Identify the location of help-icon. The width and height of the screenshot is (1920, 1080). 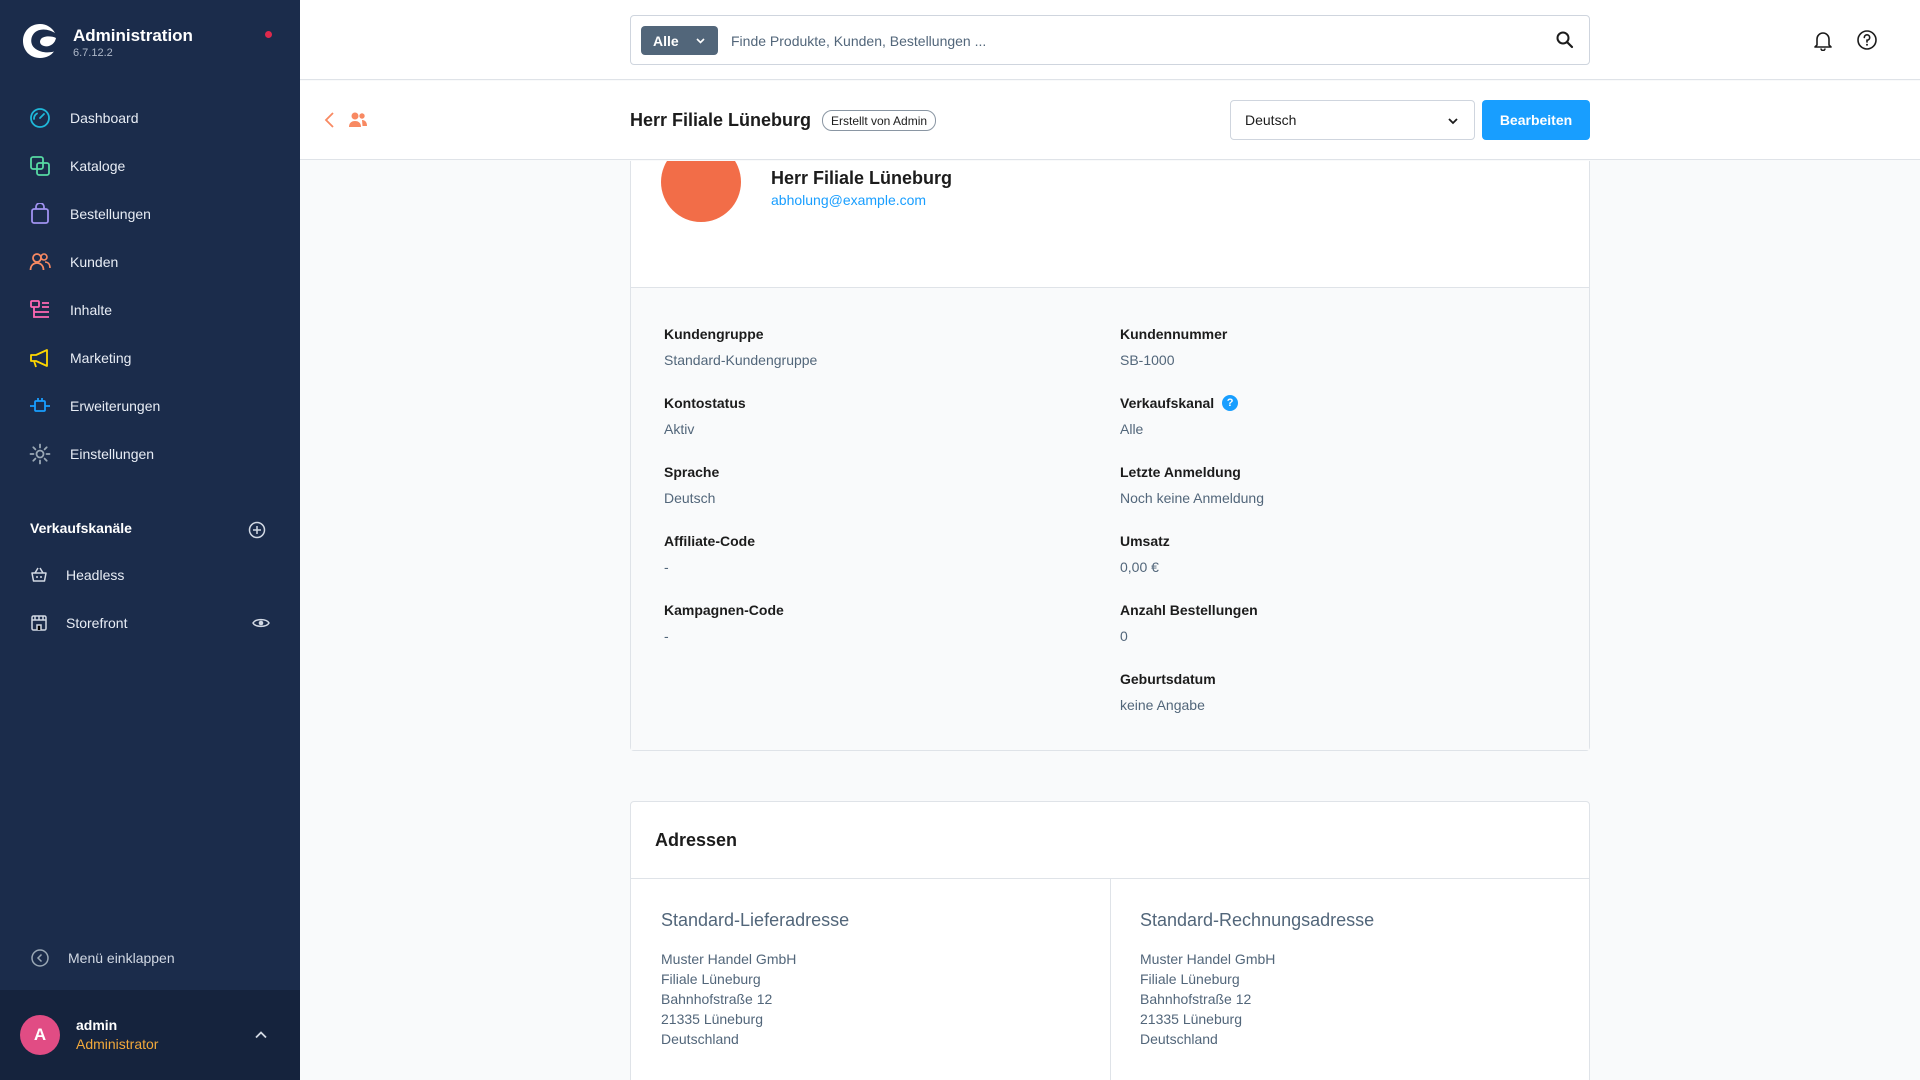
(1867, 40).